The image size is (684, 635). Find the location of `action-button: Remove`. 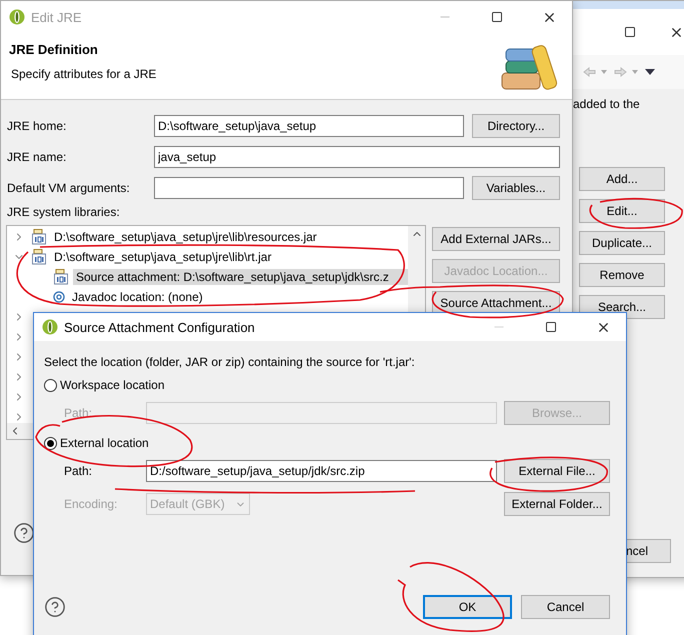

action-button: Remove is located at coordinates (622, 275).